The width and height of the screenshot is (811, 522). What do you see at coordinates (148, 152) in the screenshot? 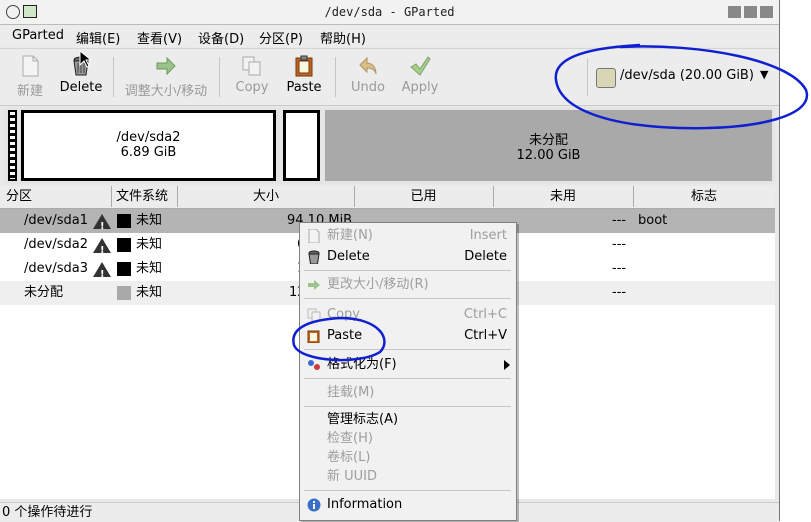
I see `partition-block-size: 6.89 GiB` at bounding box center [148, 152].